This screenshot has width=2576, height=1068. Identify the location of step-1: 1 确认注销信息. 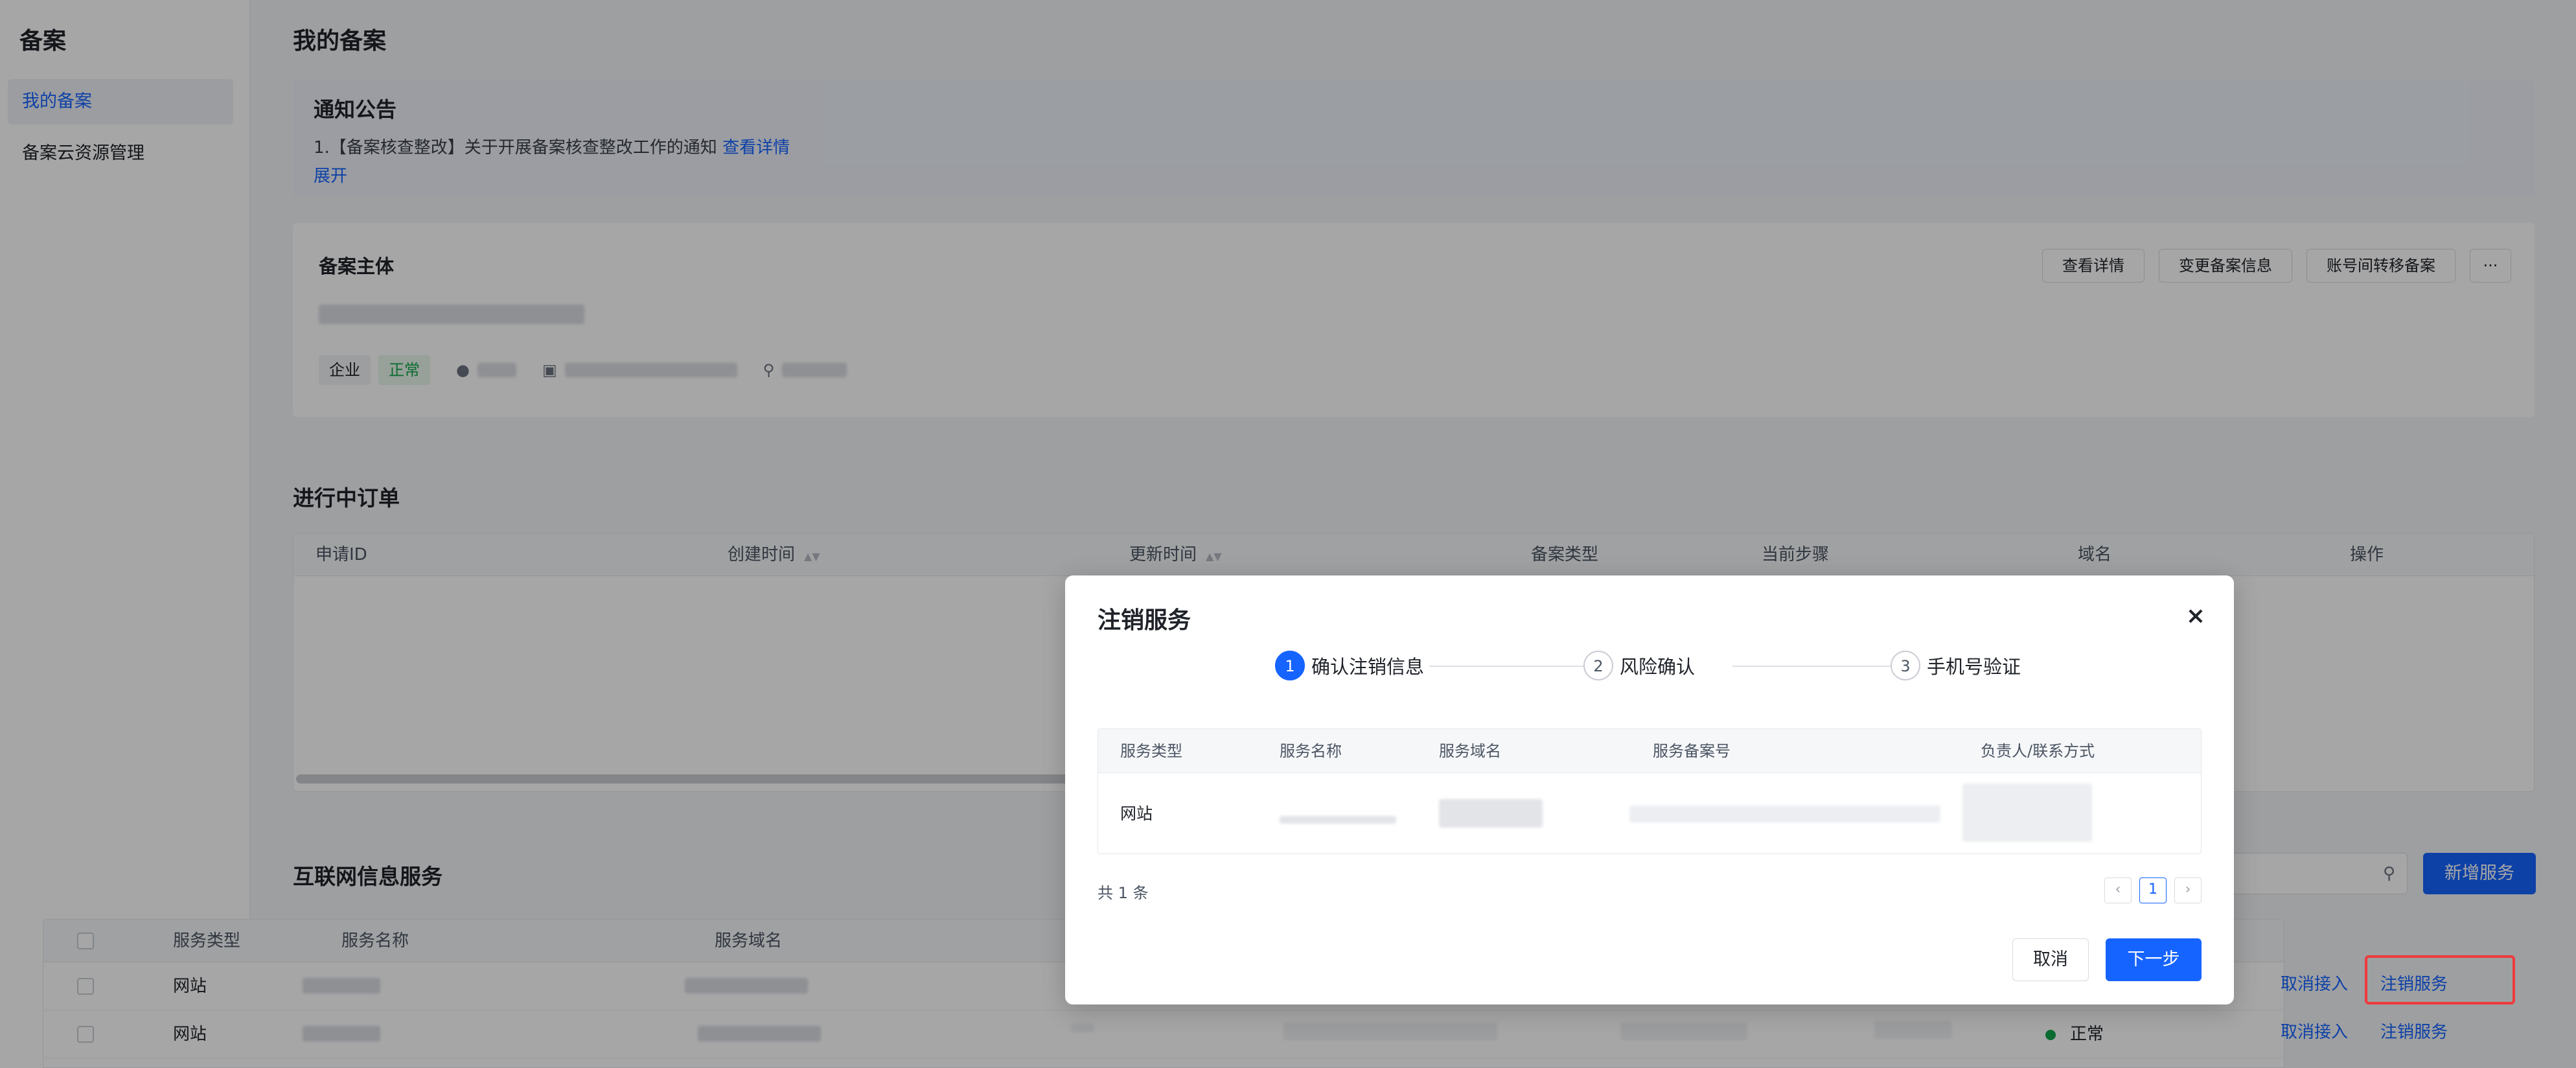
(1349, 665).